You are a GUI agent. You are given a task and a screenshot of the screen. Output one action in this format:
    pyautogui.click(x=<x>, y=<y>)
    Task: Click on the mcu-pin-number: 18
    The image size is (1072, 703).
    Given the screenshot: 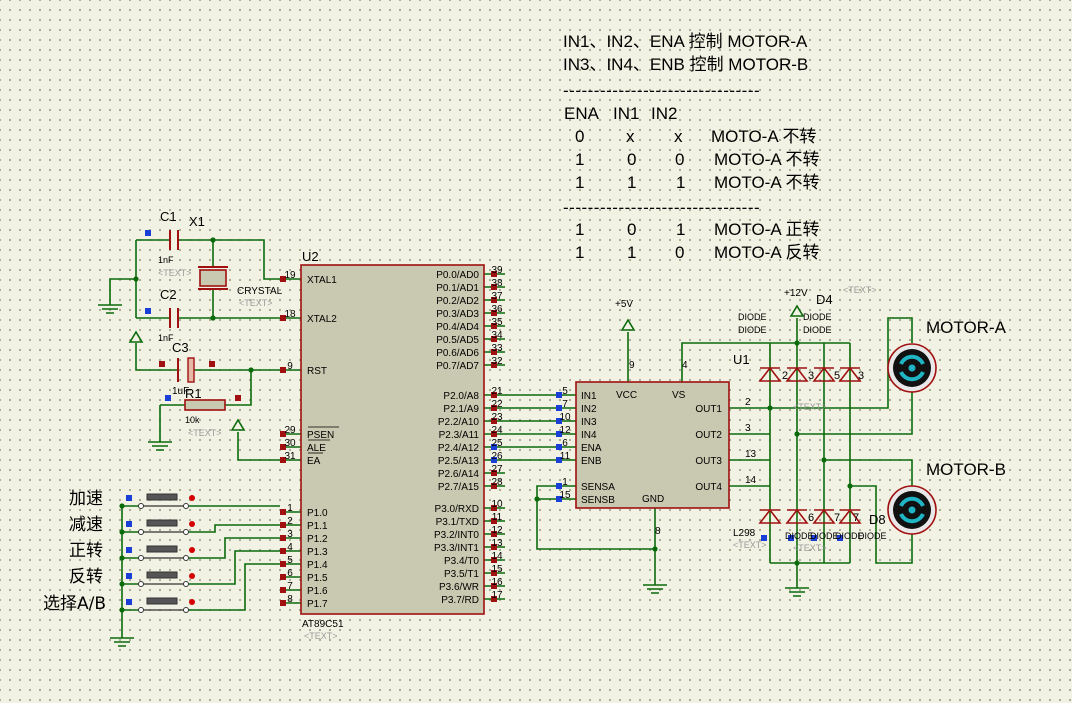 What is the action you would take?
    pyautogui.click(x=290, y=314)
    